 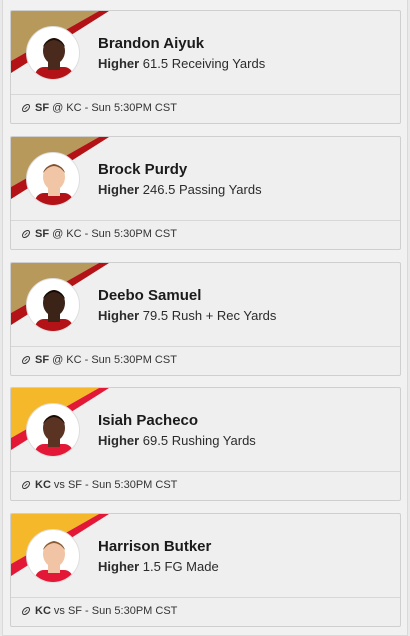 I want to click on line-value: 61.5, so click(x=155, y=63).